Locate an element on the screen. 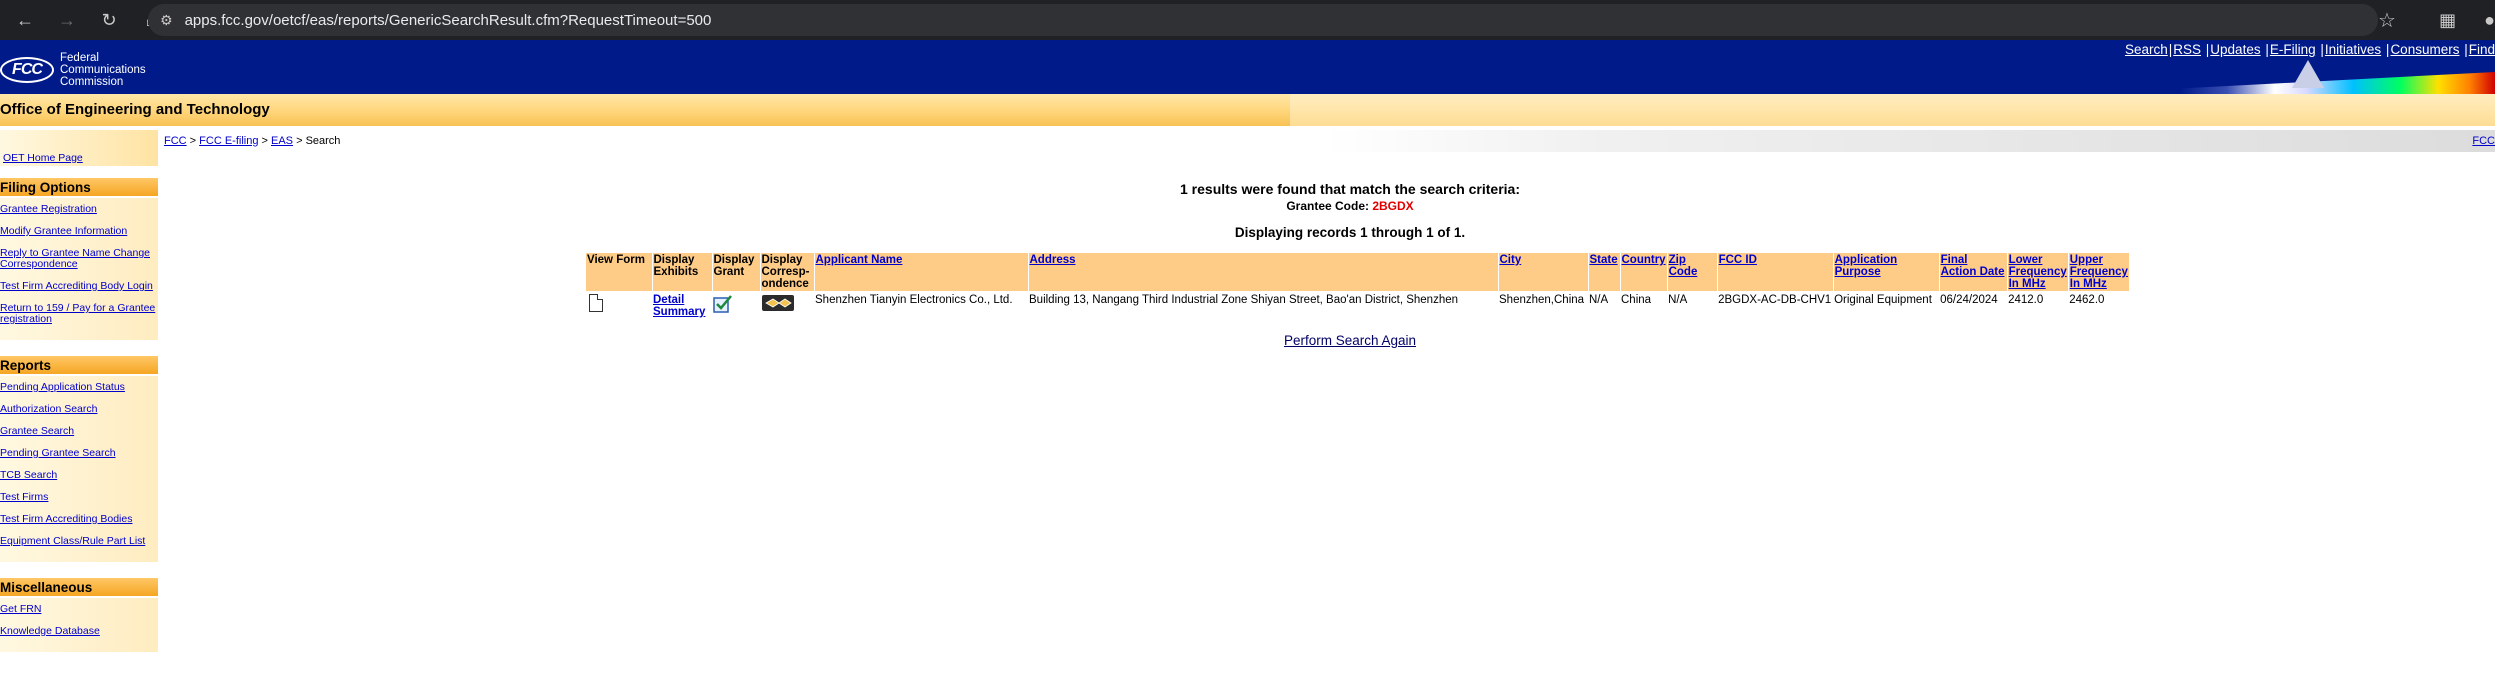 The image size is (2495, 686). nav-find: Find is located at coordinates (2482, 49).